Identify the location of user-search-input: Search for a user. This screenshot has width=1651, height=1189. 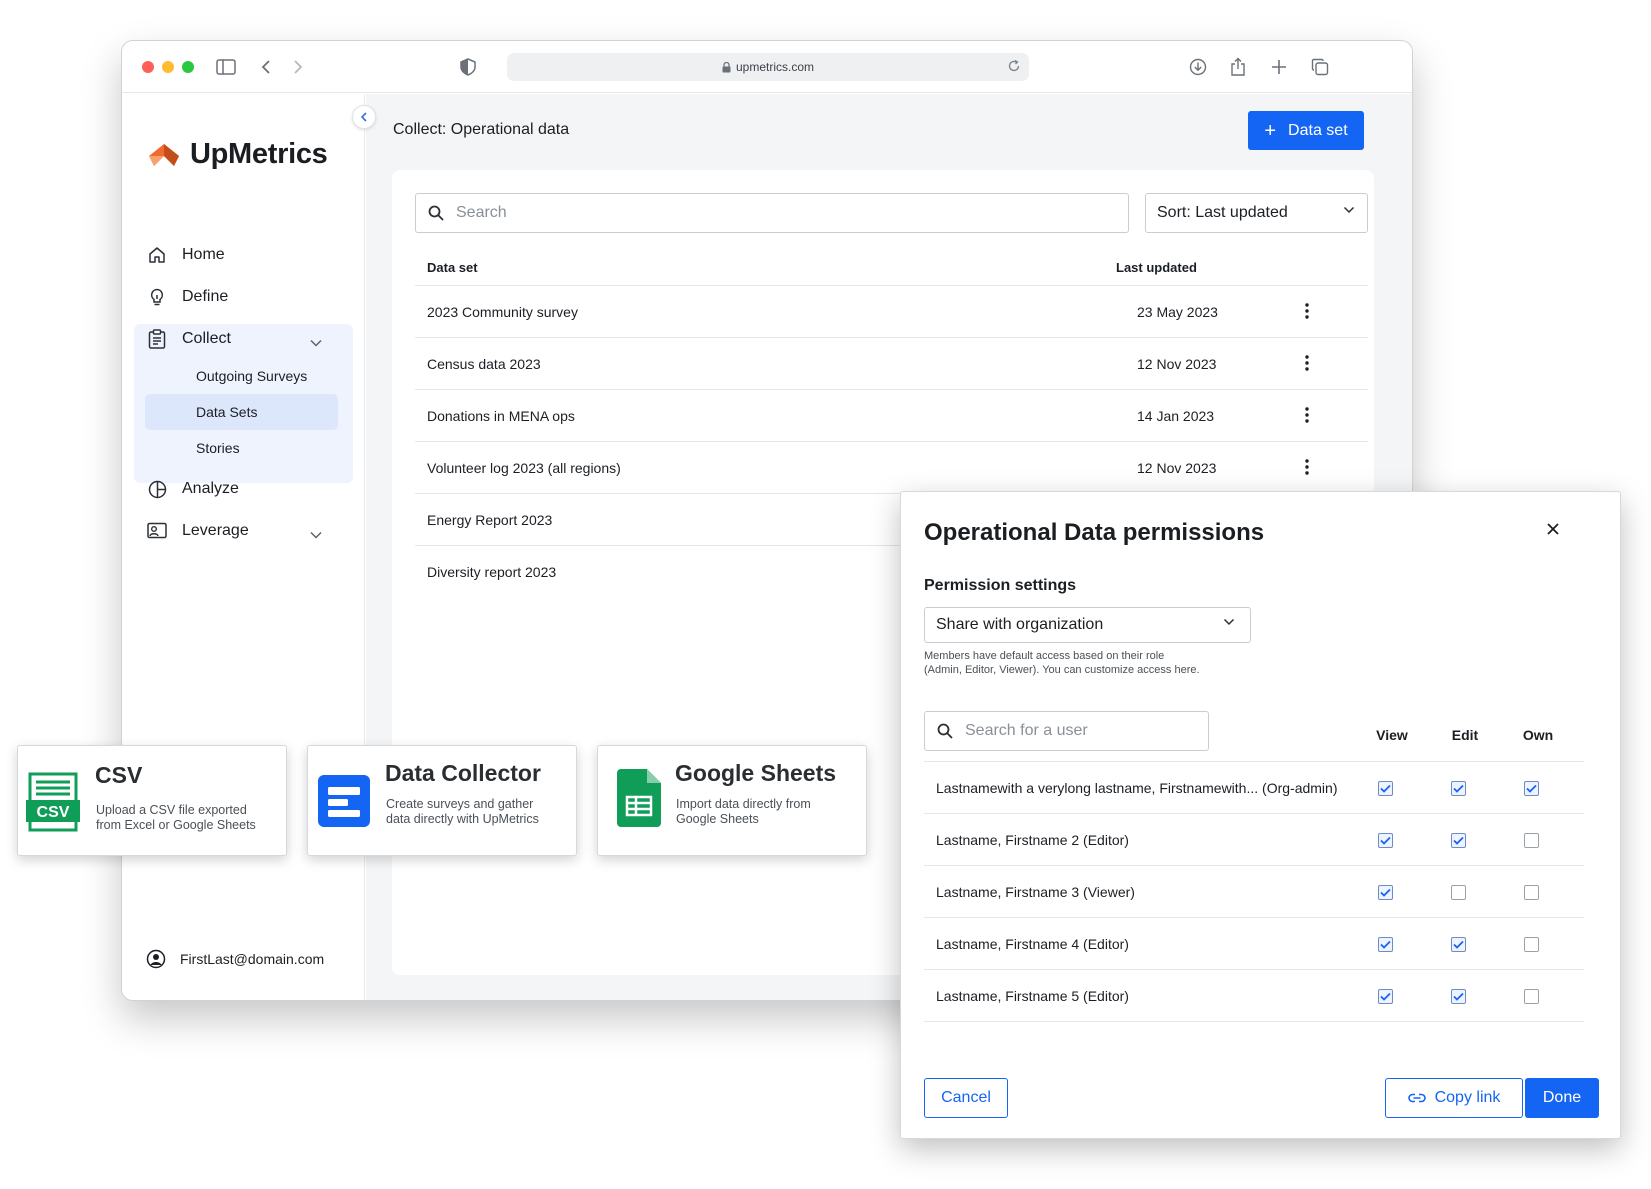
(1066, 731).